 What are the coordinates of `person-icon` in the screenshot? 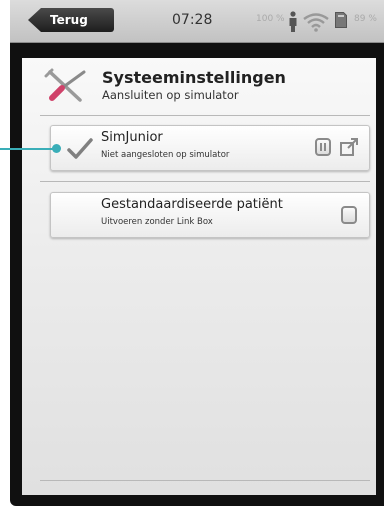 It's located at (293, 21).